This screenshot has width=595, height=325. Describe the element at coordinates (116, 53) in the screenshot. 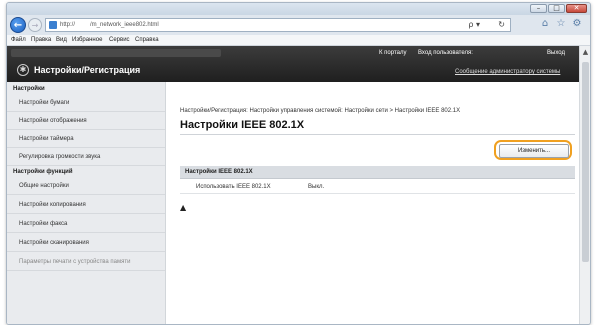

I see `device-name-redacted` at that location.